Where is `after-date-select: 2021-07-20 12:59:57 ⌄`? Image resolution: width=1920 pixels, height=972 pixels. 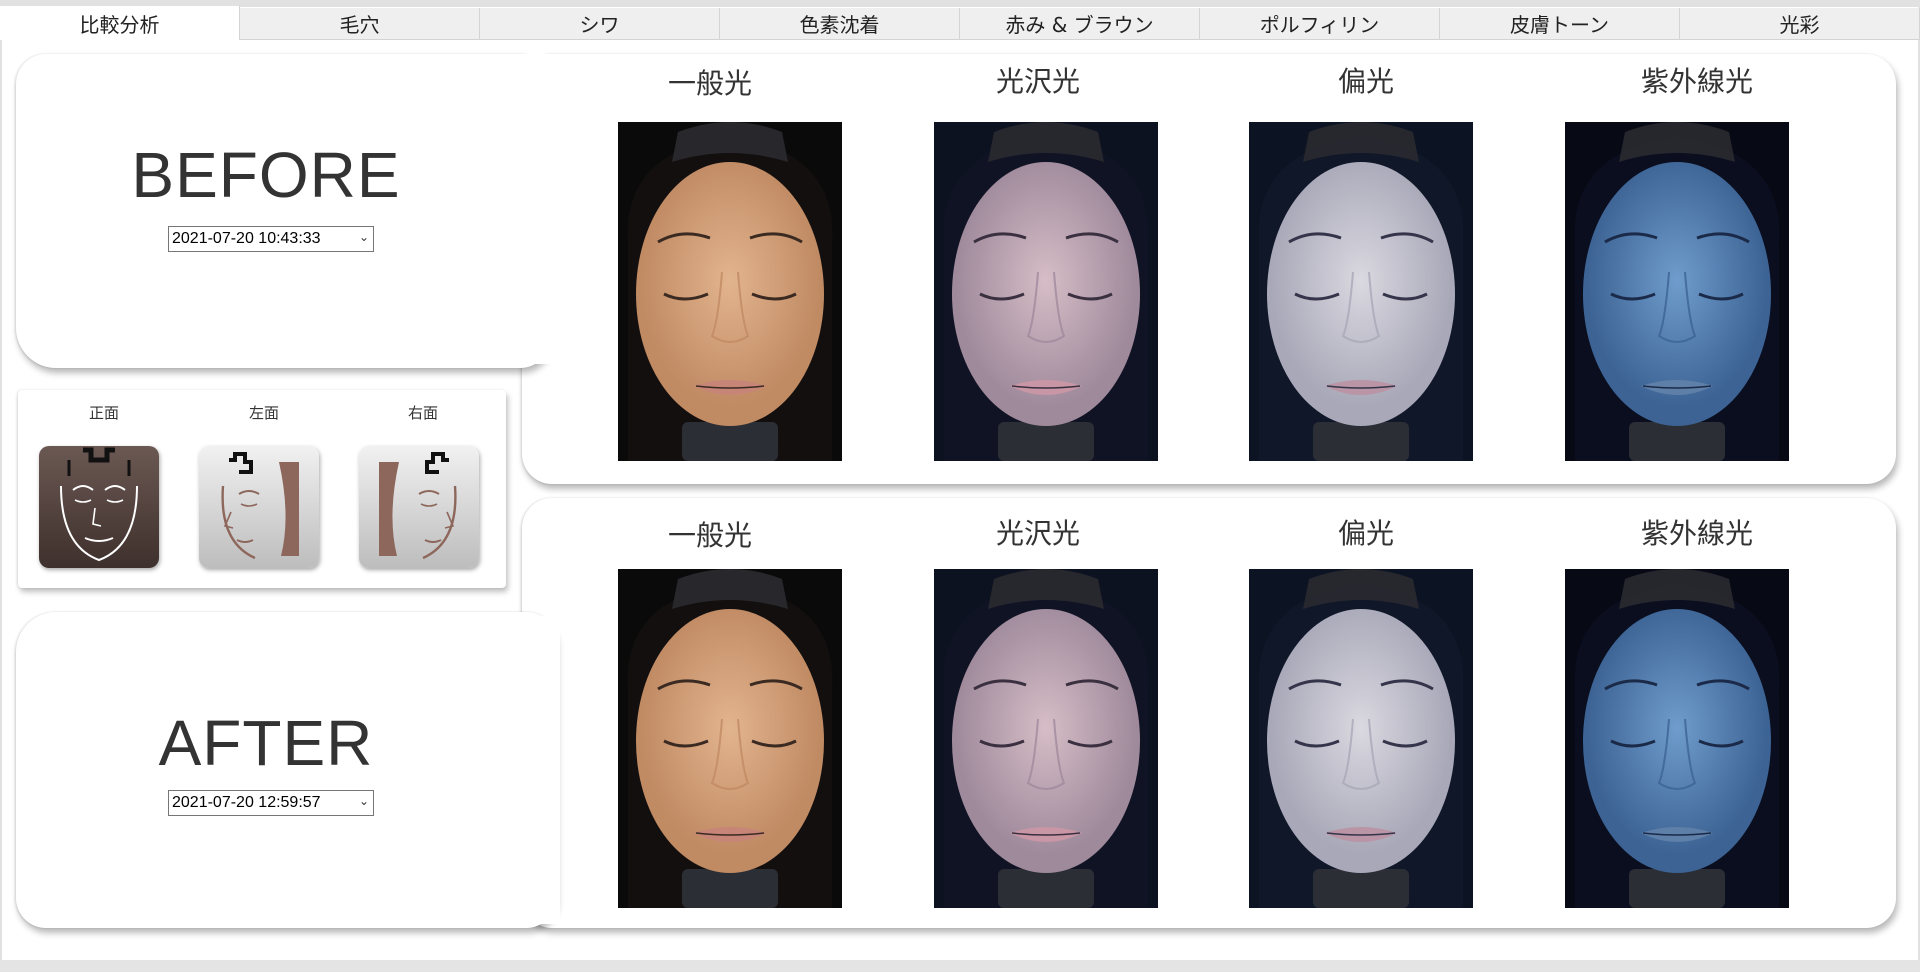
after-date-select: 2021-07-20 12:59:57 ⌄ is located at coordinates (271, 803).